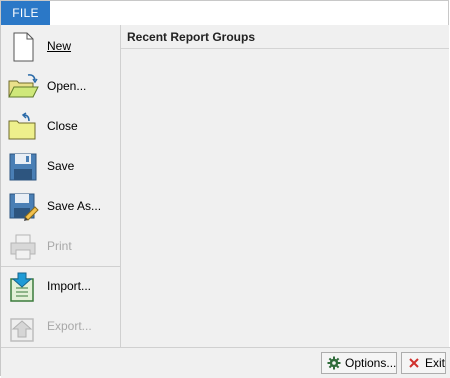  Describe the element at coordinates (435, 363) in the screenshot. I see `exit-button-label: Exit` at that location.